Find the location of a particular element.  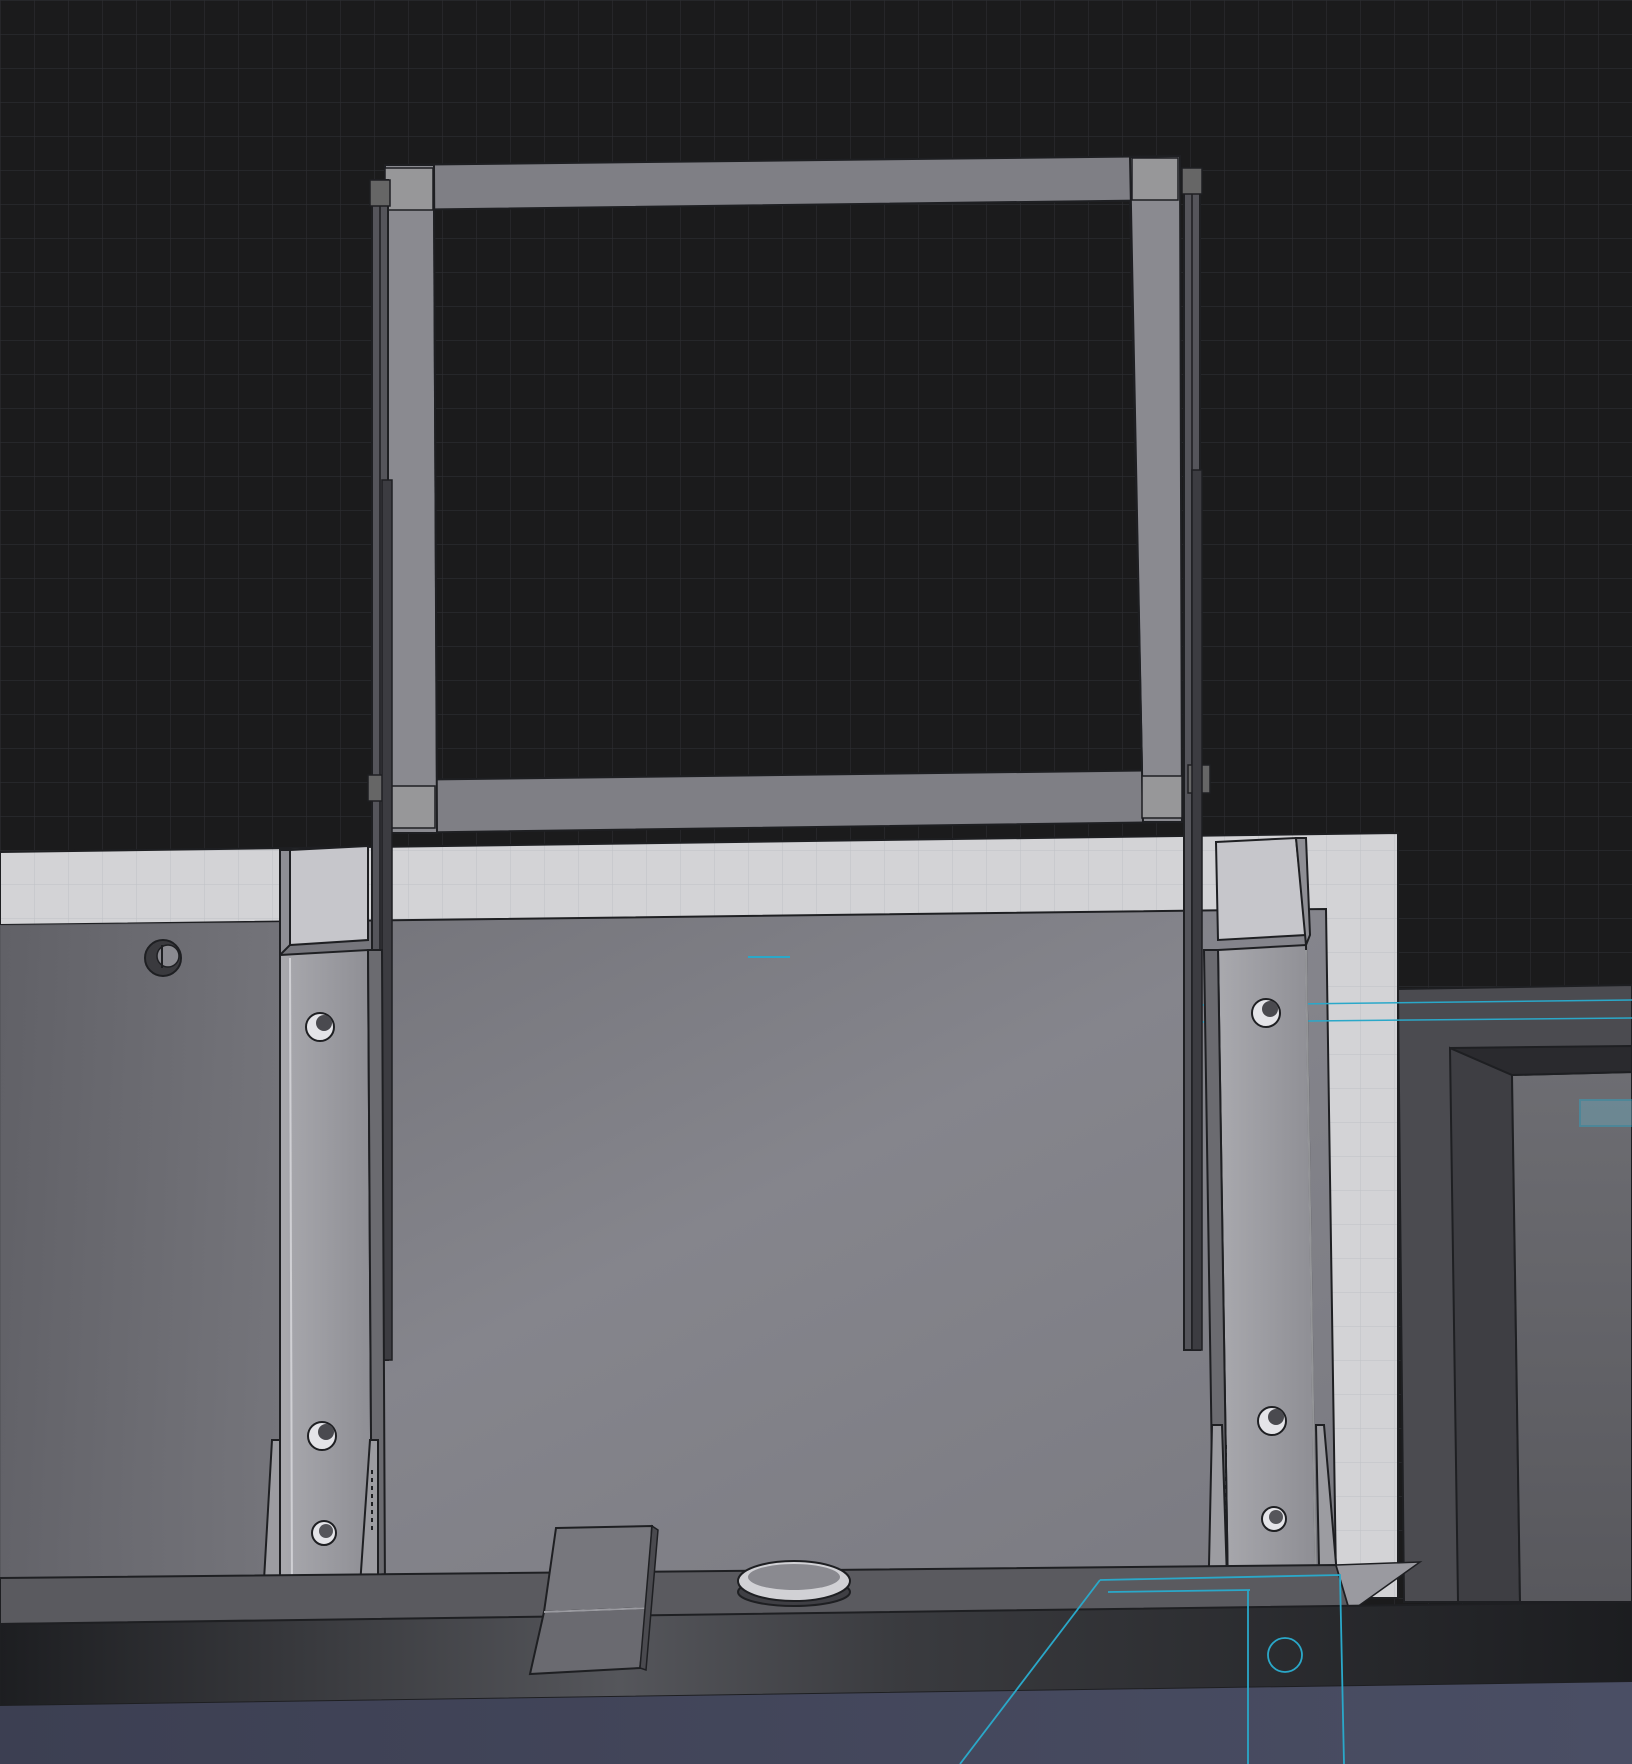

left-bracket is located at coordinates (323, 1230).